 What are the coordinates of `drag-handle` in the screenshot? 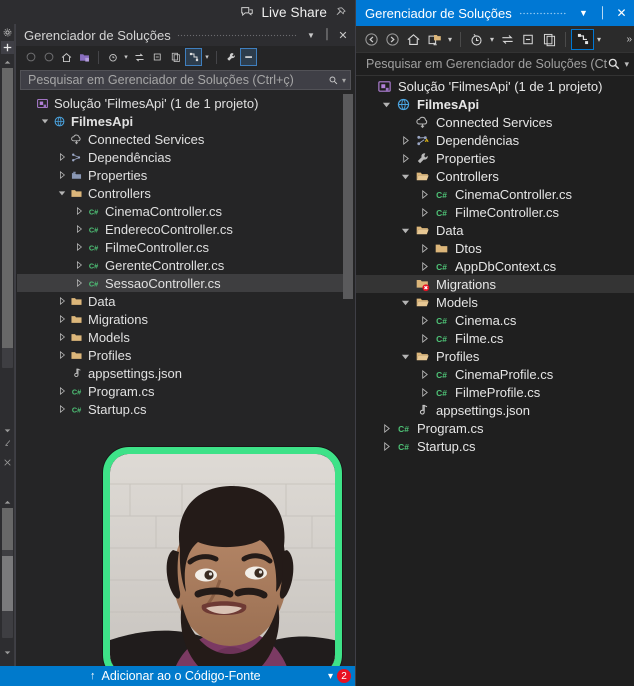 It's located at (543, 13).